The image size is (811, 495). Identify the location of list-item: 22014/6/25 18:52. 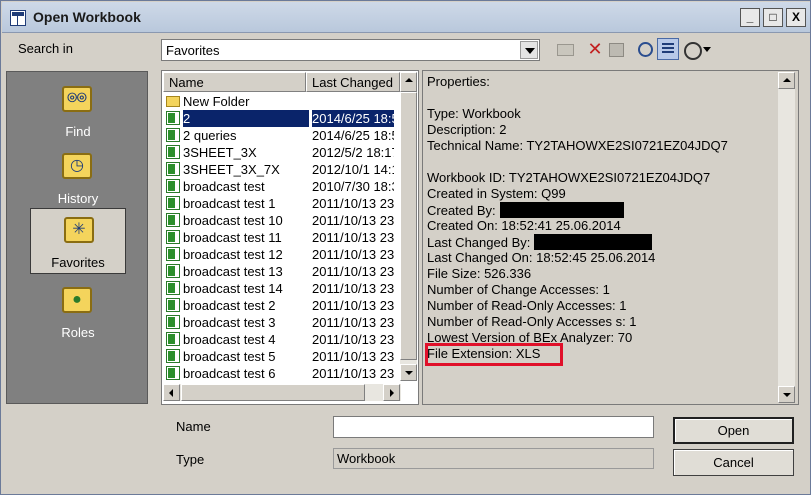
(290, 118).